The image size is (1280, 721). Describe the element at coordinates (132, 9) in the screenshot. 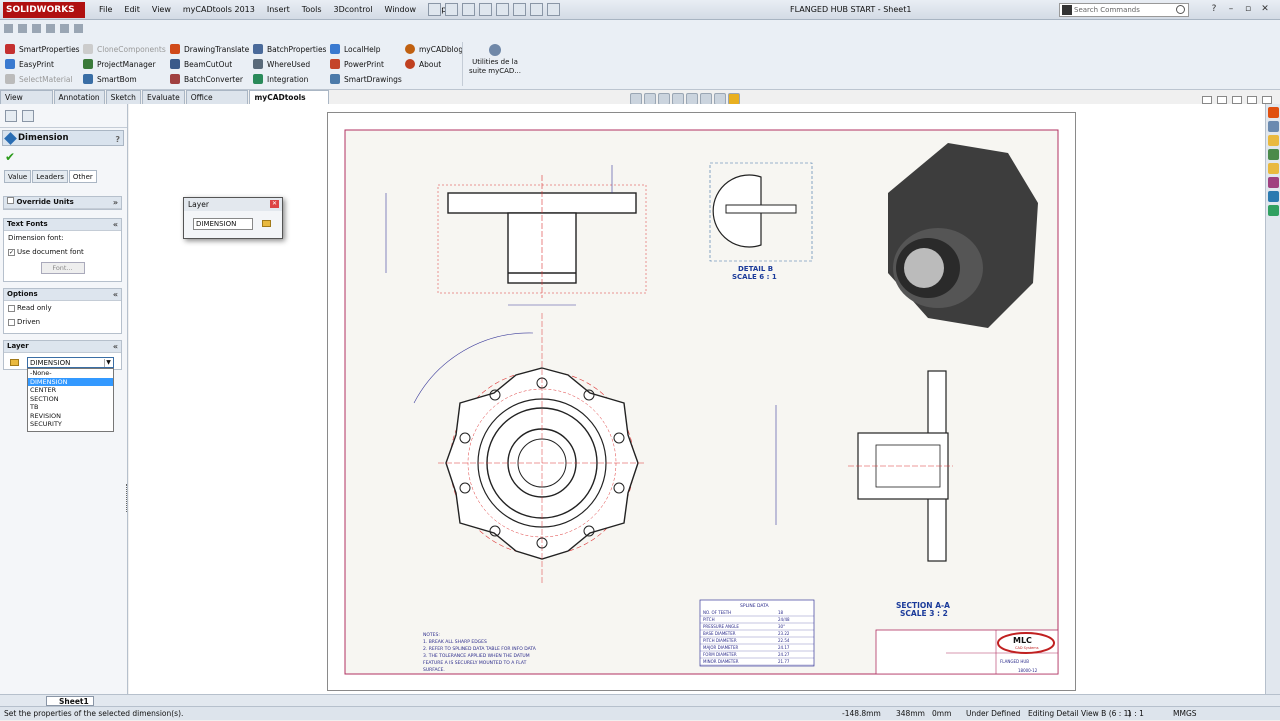

I see `menu-edit: Edit` at that location.